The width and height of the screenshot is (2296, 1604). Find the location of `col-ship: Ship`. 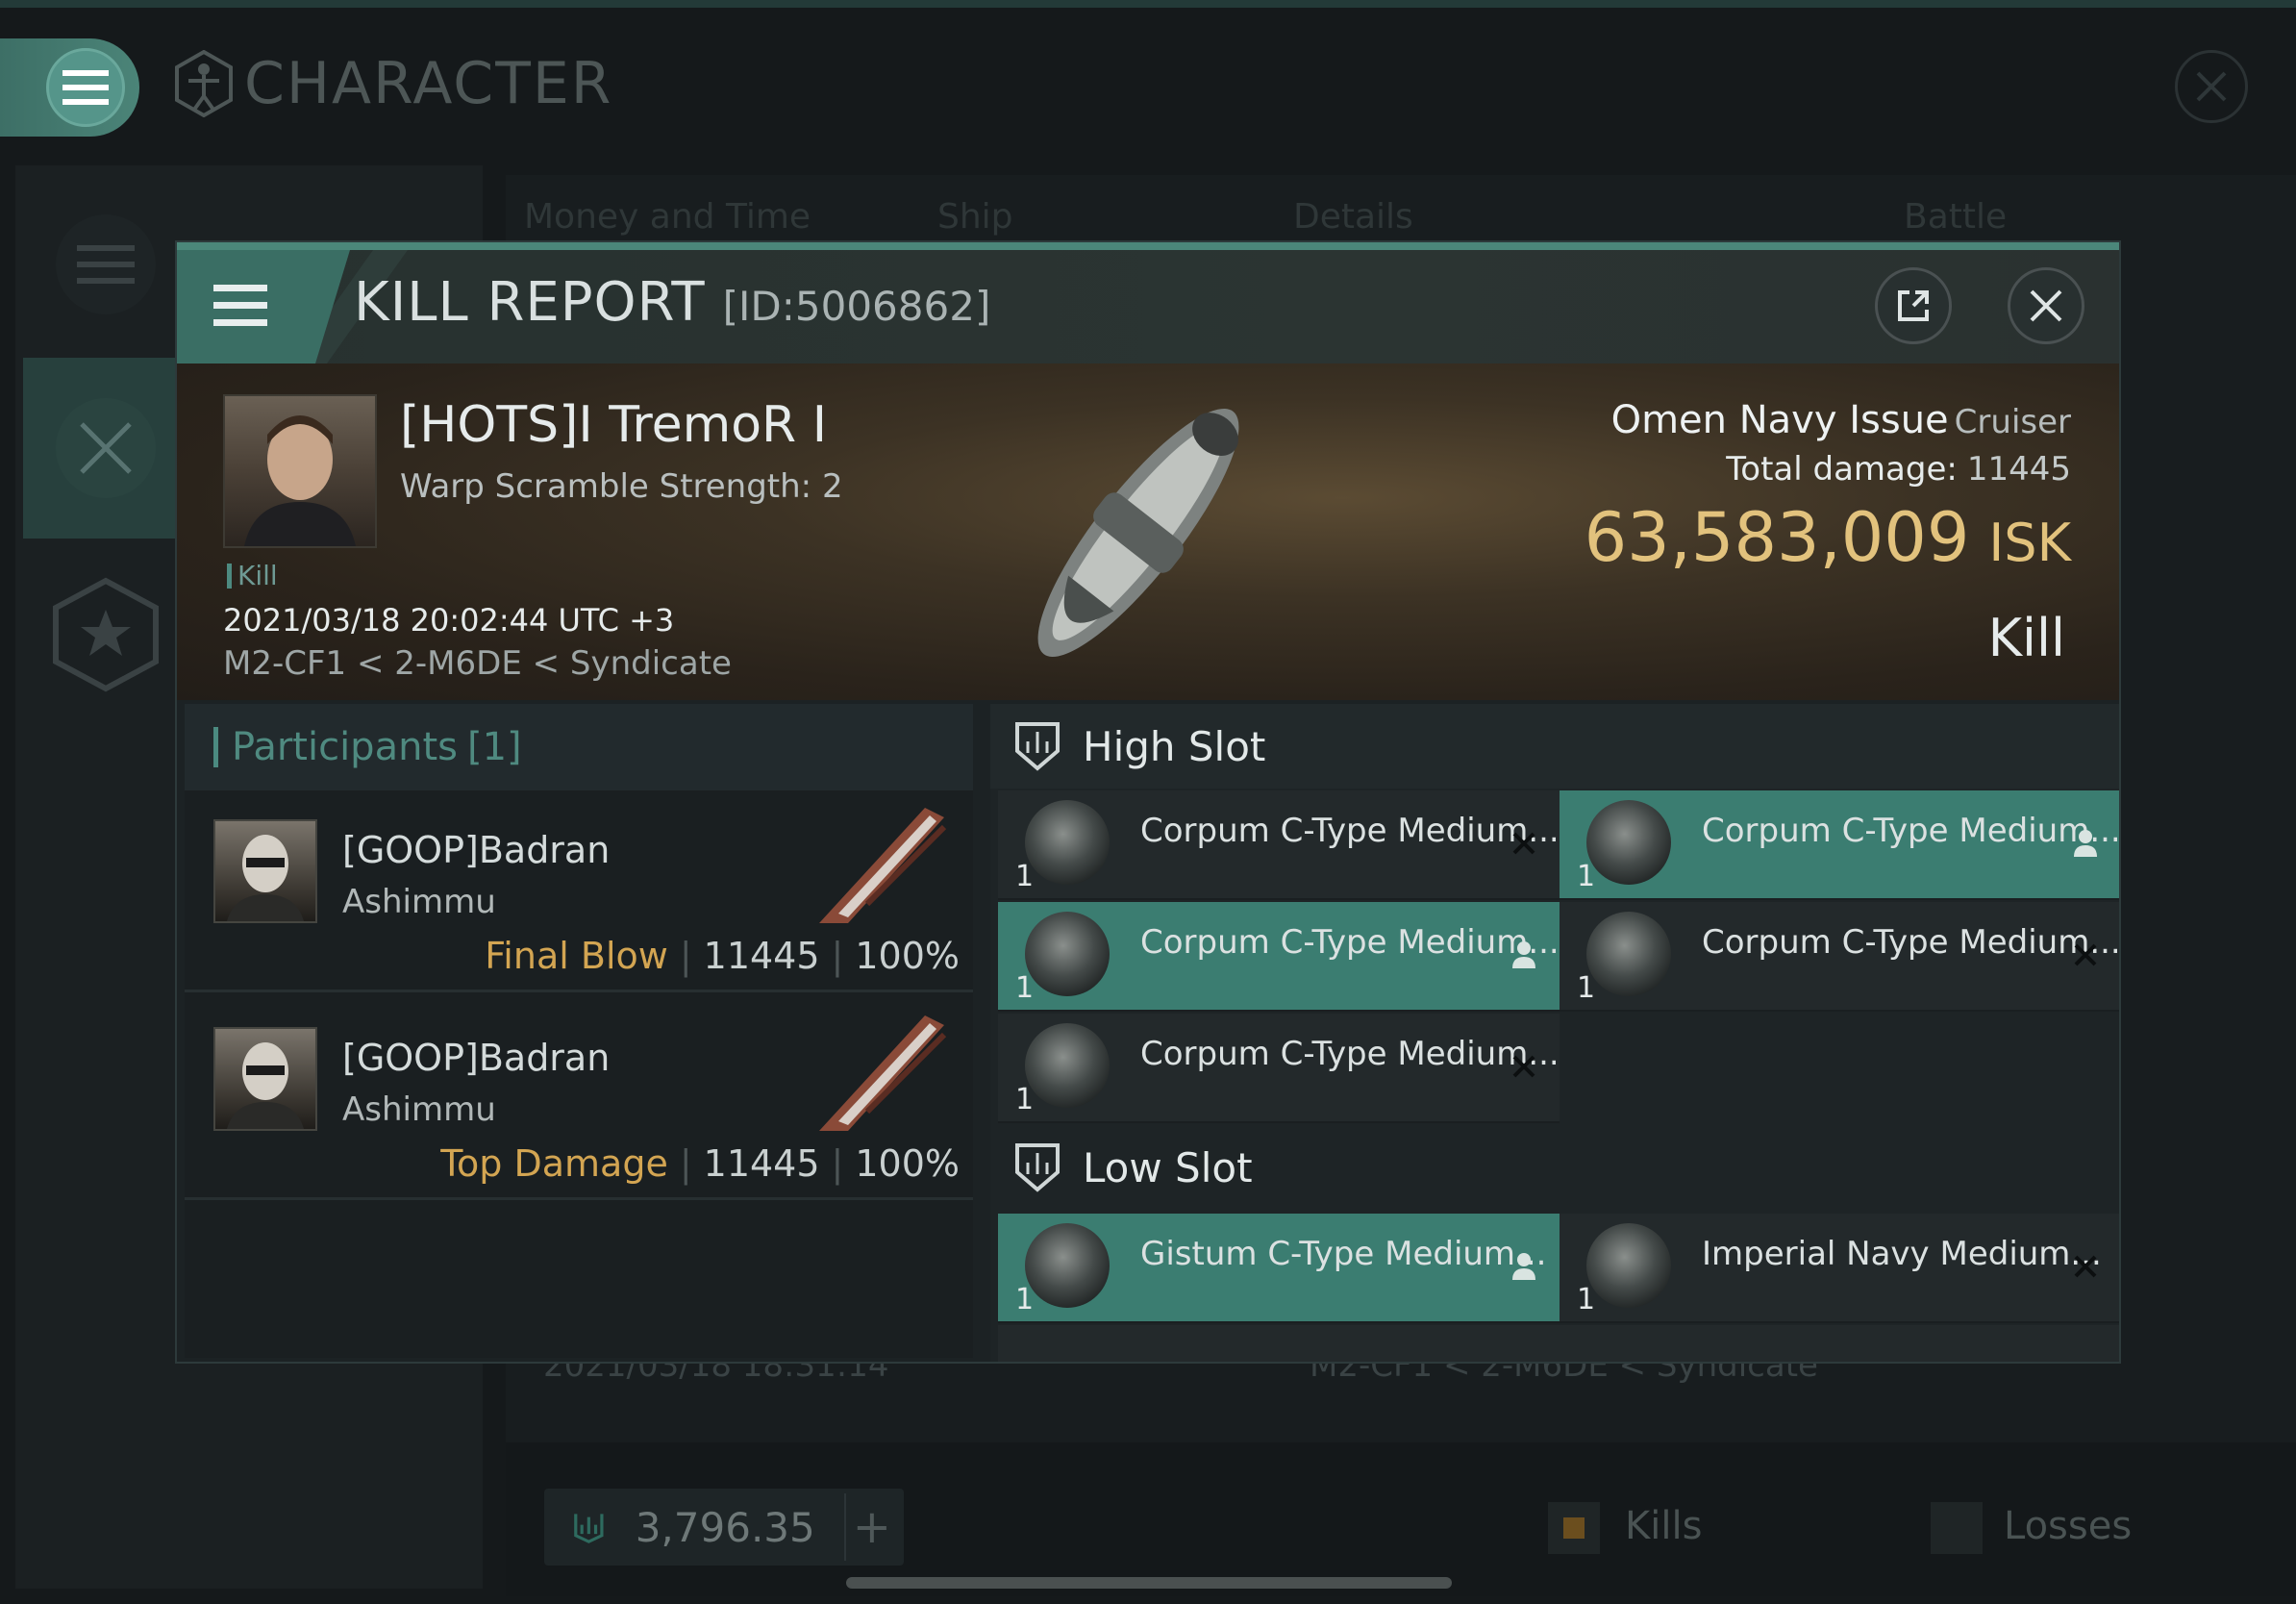

col-ship: Ship is located at coordinates (975, 217).